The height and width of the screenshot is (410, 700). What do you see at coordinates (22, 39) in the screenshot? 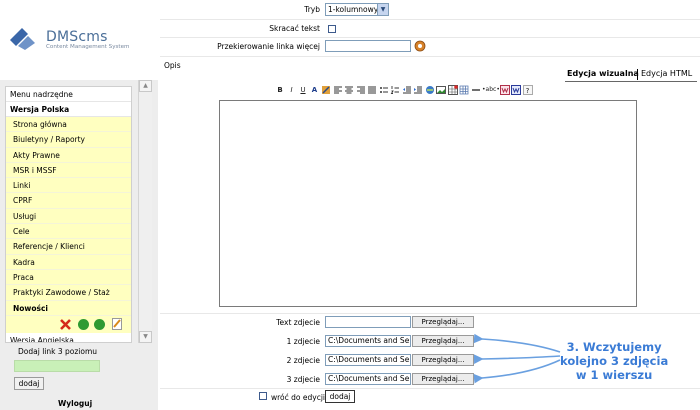
I see `dmscms-logo-icon` at bounding box center [22, 39].